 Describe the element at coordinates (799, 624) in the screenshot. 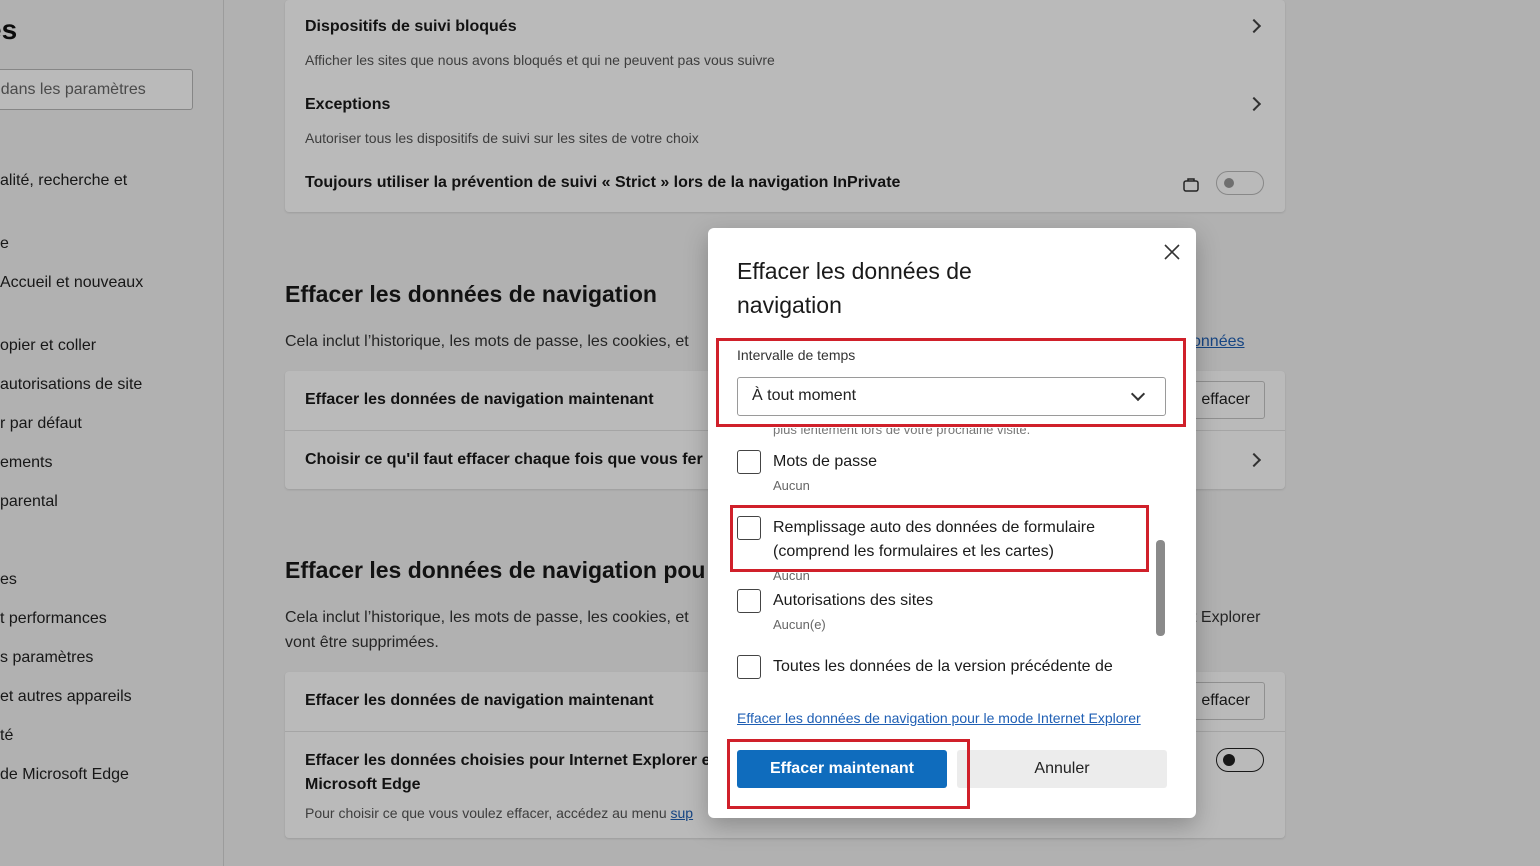

I see `site-permissions-sub: Aucun(e)` at that location.